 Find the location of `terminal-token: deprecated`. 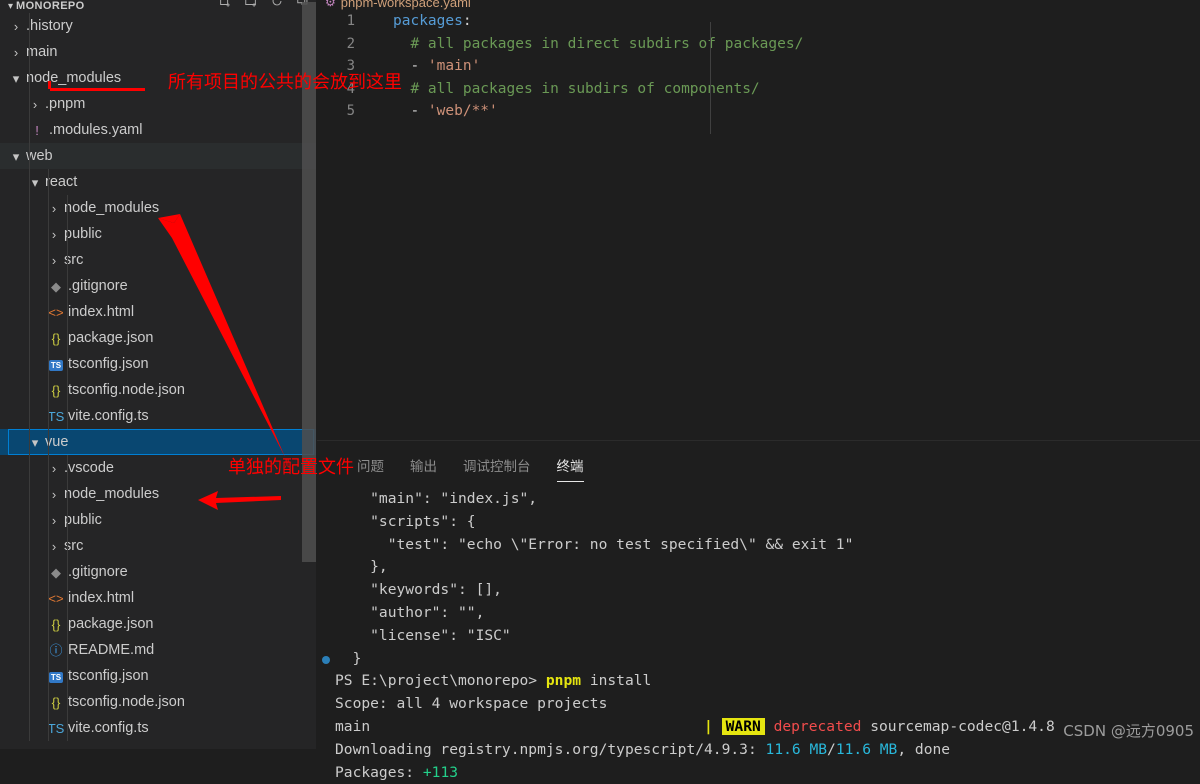

terminal-token: deprecated is located at coordinates (817, 726).